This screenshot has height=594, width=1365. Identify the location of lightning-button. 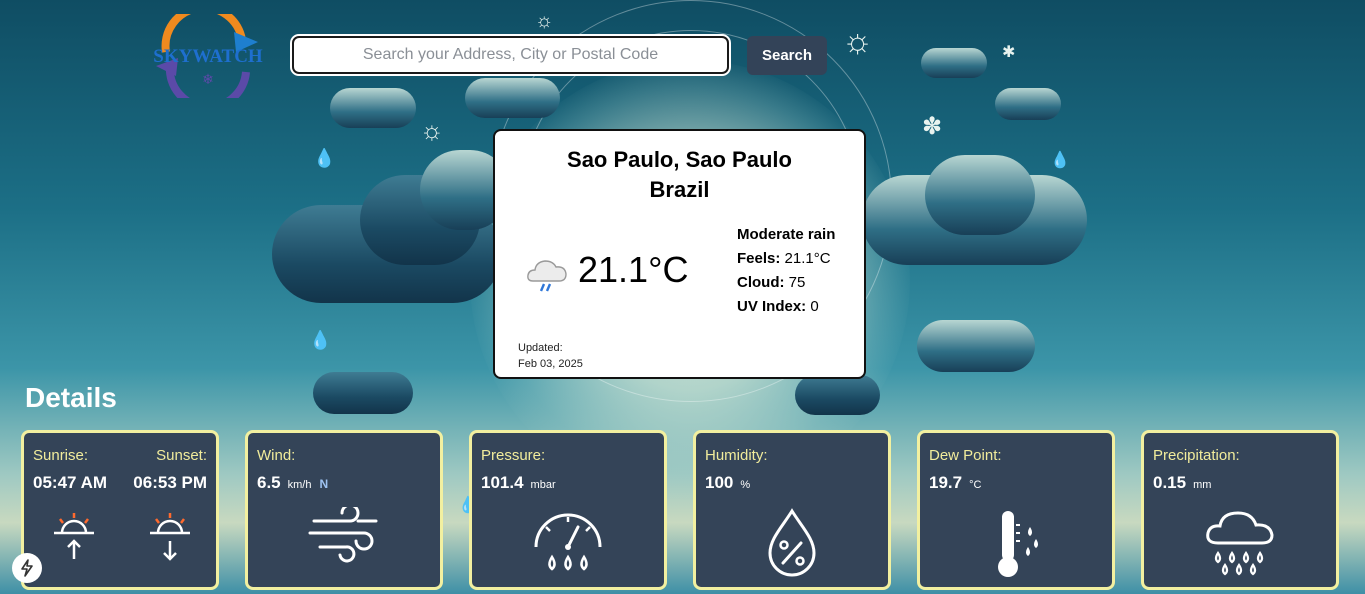
(27, 568).